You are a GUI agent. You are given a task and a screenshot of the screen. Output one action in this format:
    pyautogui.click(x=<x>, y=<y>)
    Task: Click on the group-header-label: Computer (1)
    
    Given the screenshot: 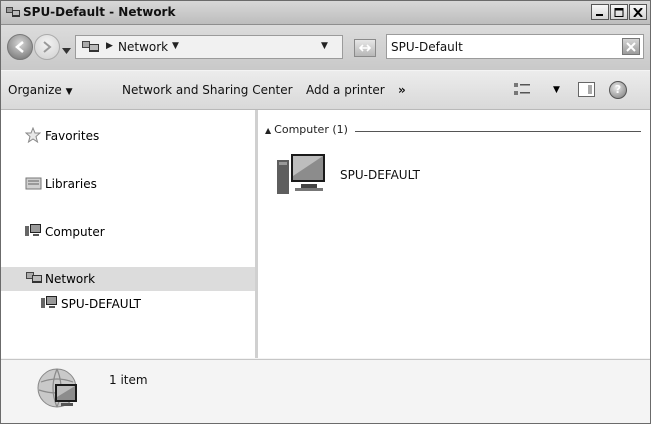 What is the action you would take?
    pyautogui.click(x=311, y=129)
    